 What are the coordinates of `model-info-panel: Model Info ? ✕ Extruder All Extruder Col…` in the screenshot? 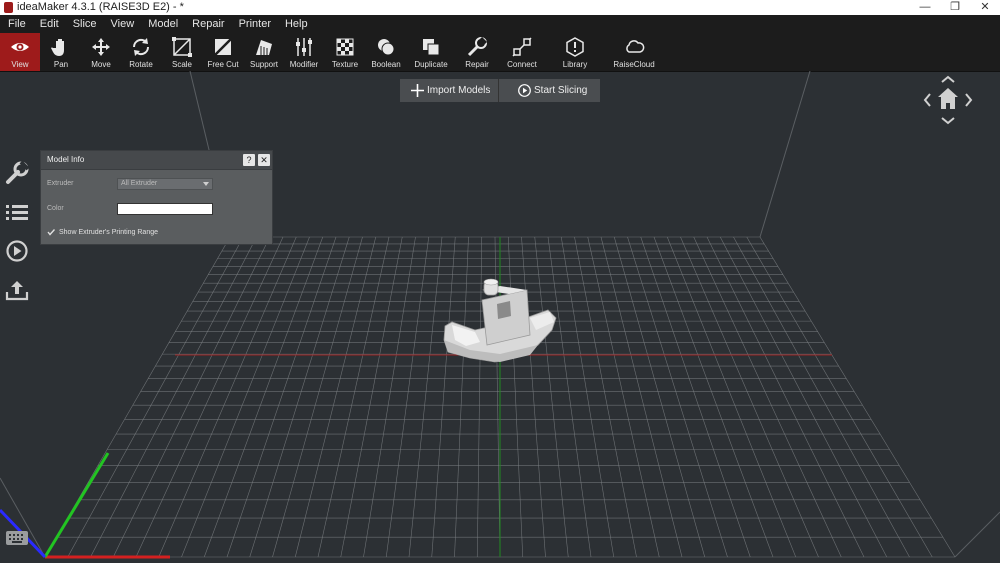 It's located at (156, 197).